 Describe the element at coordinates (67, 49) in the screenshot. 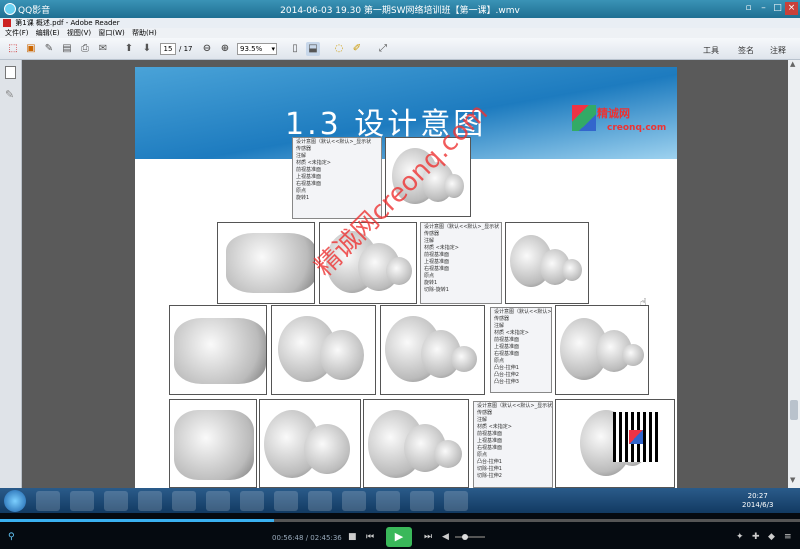

I see `save-icon: ▤` at that location.